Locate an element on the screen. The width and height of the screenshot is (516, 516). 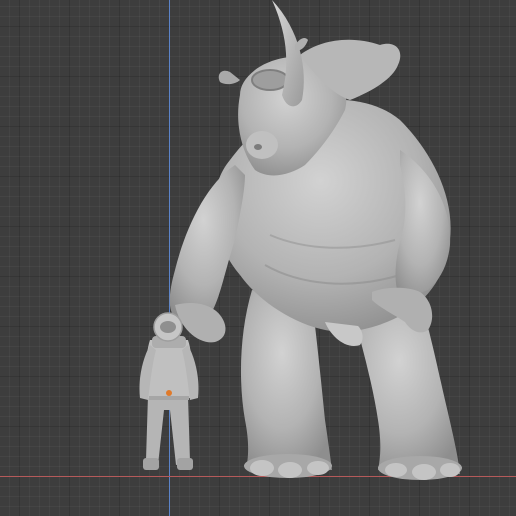
astronaut-chest-light is located at coordinates (169, 393).